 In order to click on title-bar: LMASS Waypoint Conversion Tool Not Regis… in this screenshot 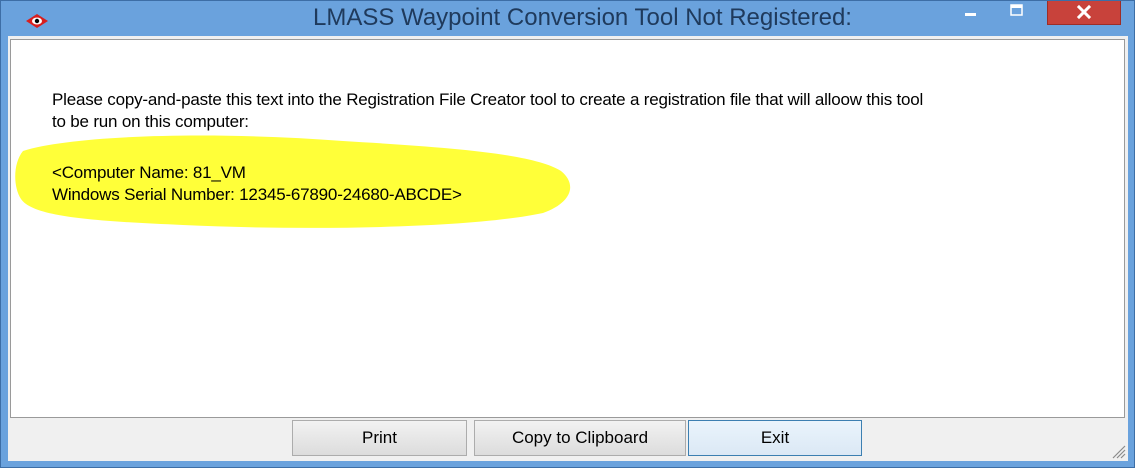, I will do `click(567, 18)`.